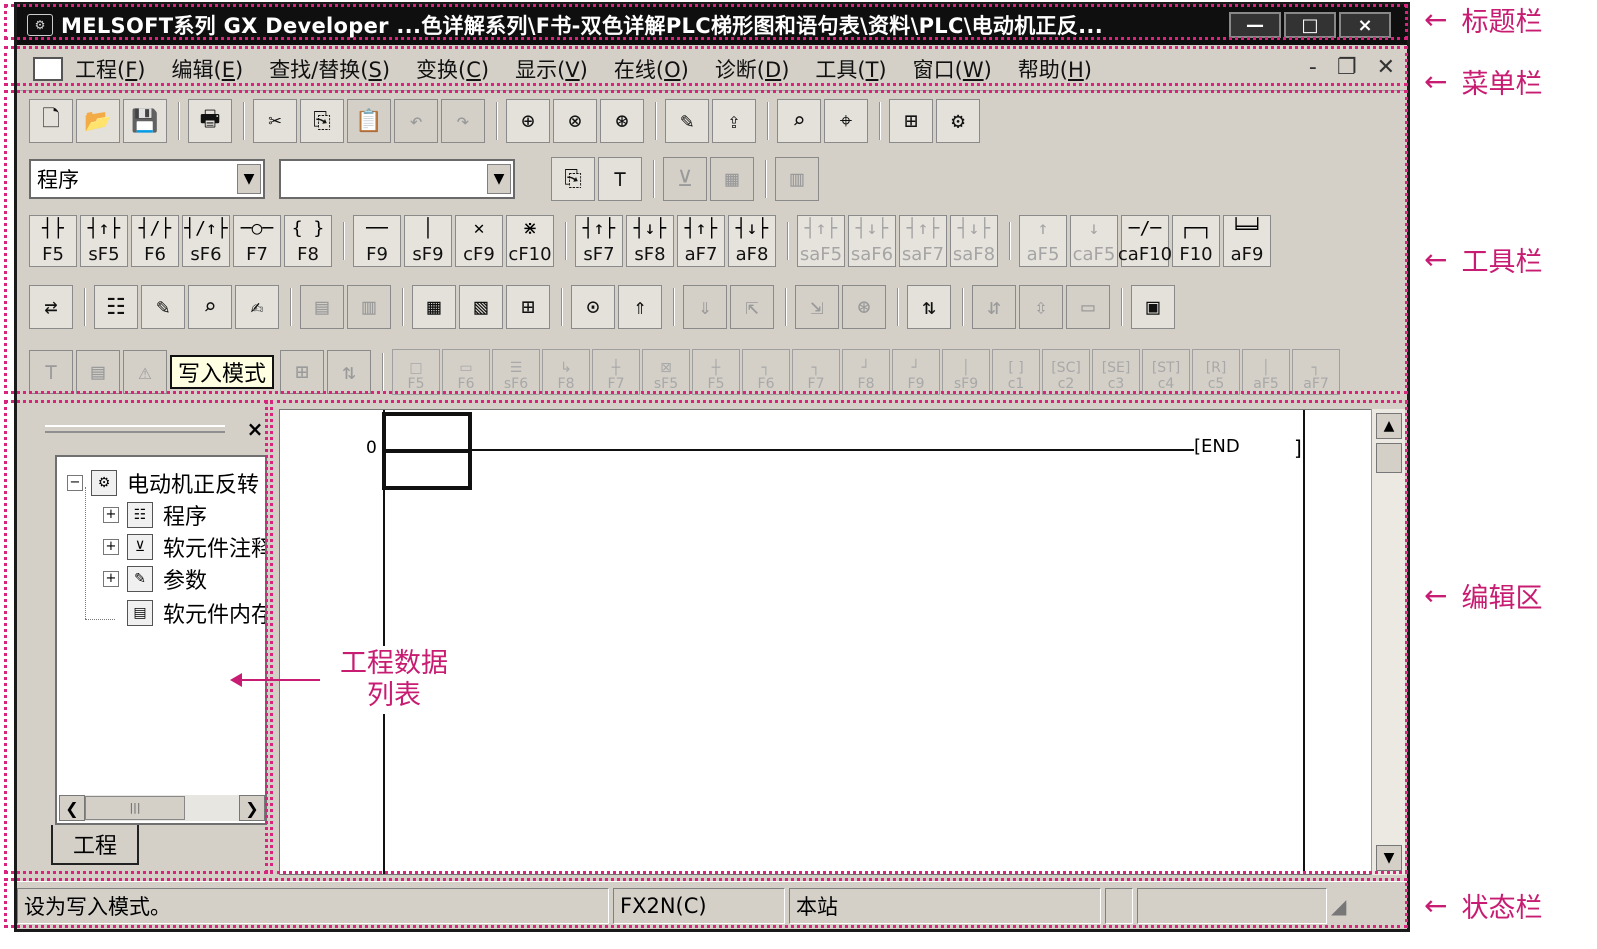  Describe the element at coordinates (394, 663) in the screenshot. I see `annotation-label: 工程数据` at that location.